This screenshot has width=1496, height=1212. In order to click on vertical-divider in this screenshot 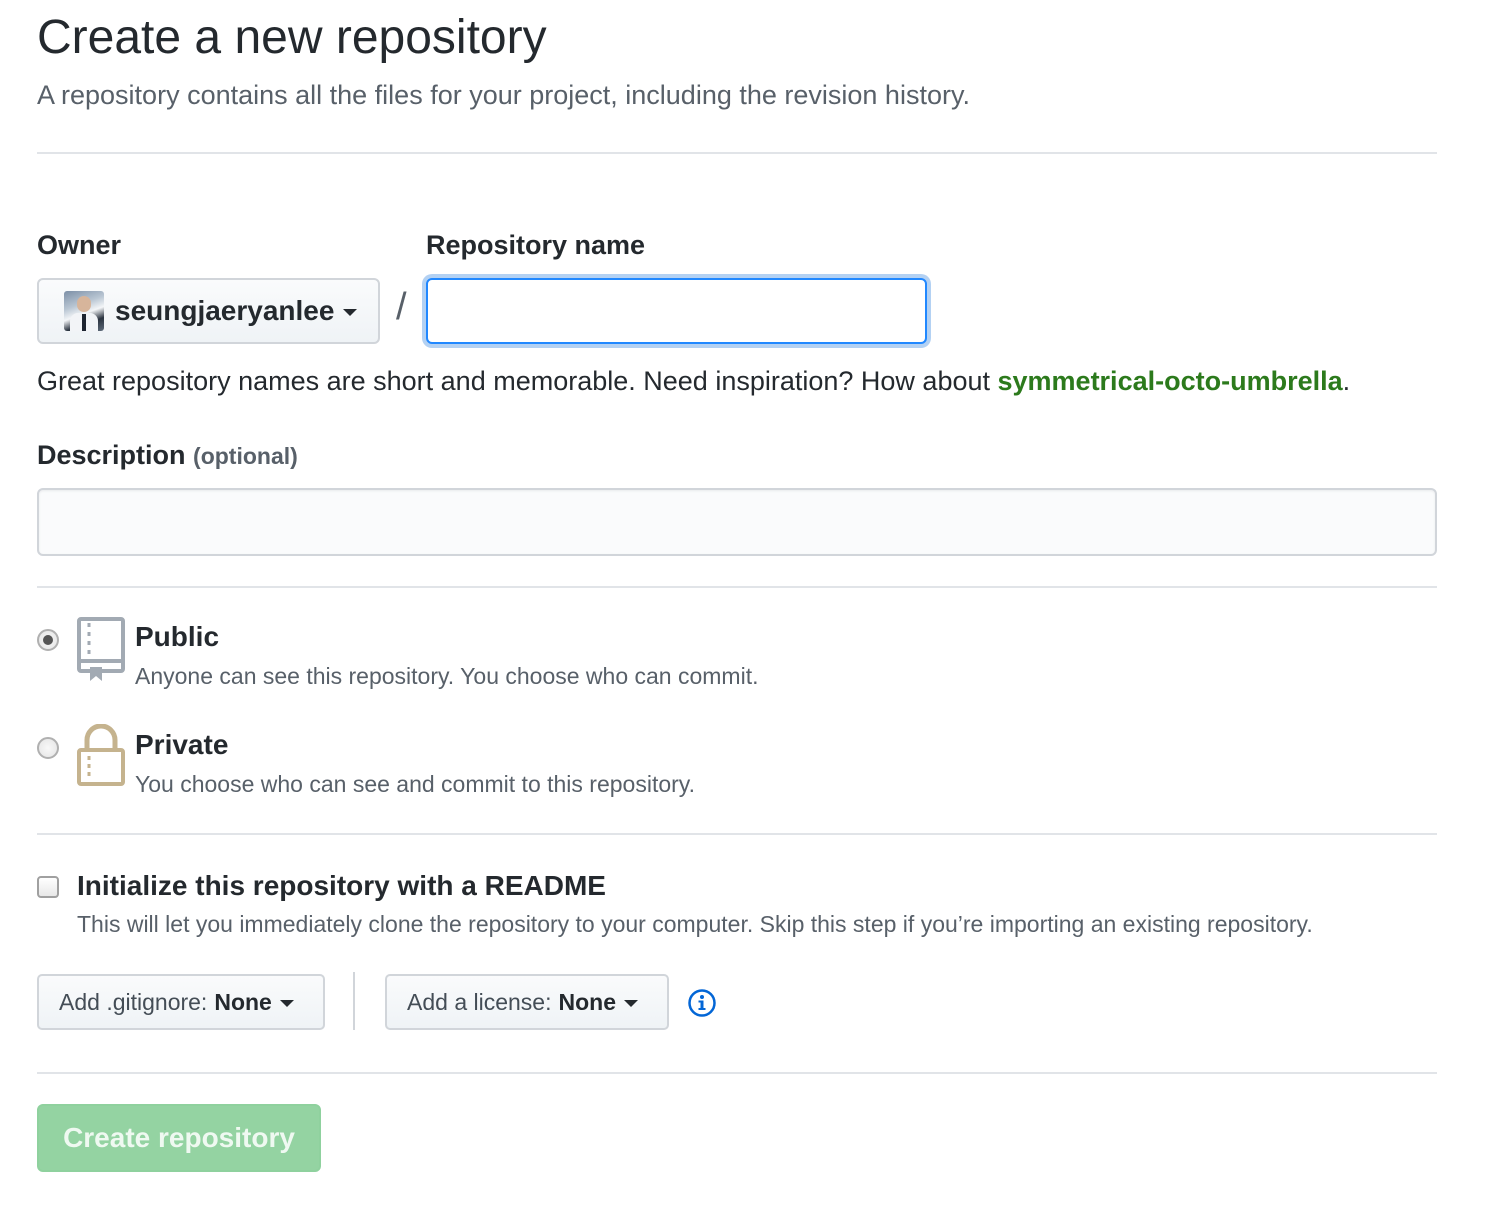, I will do `click(354, 1001)`.